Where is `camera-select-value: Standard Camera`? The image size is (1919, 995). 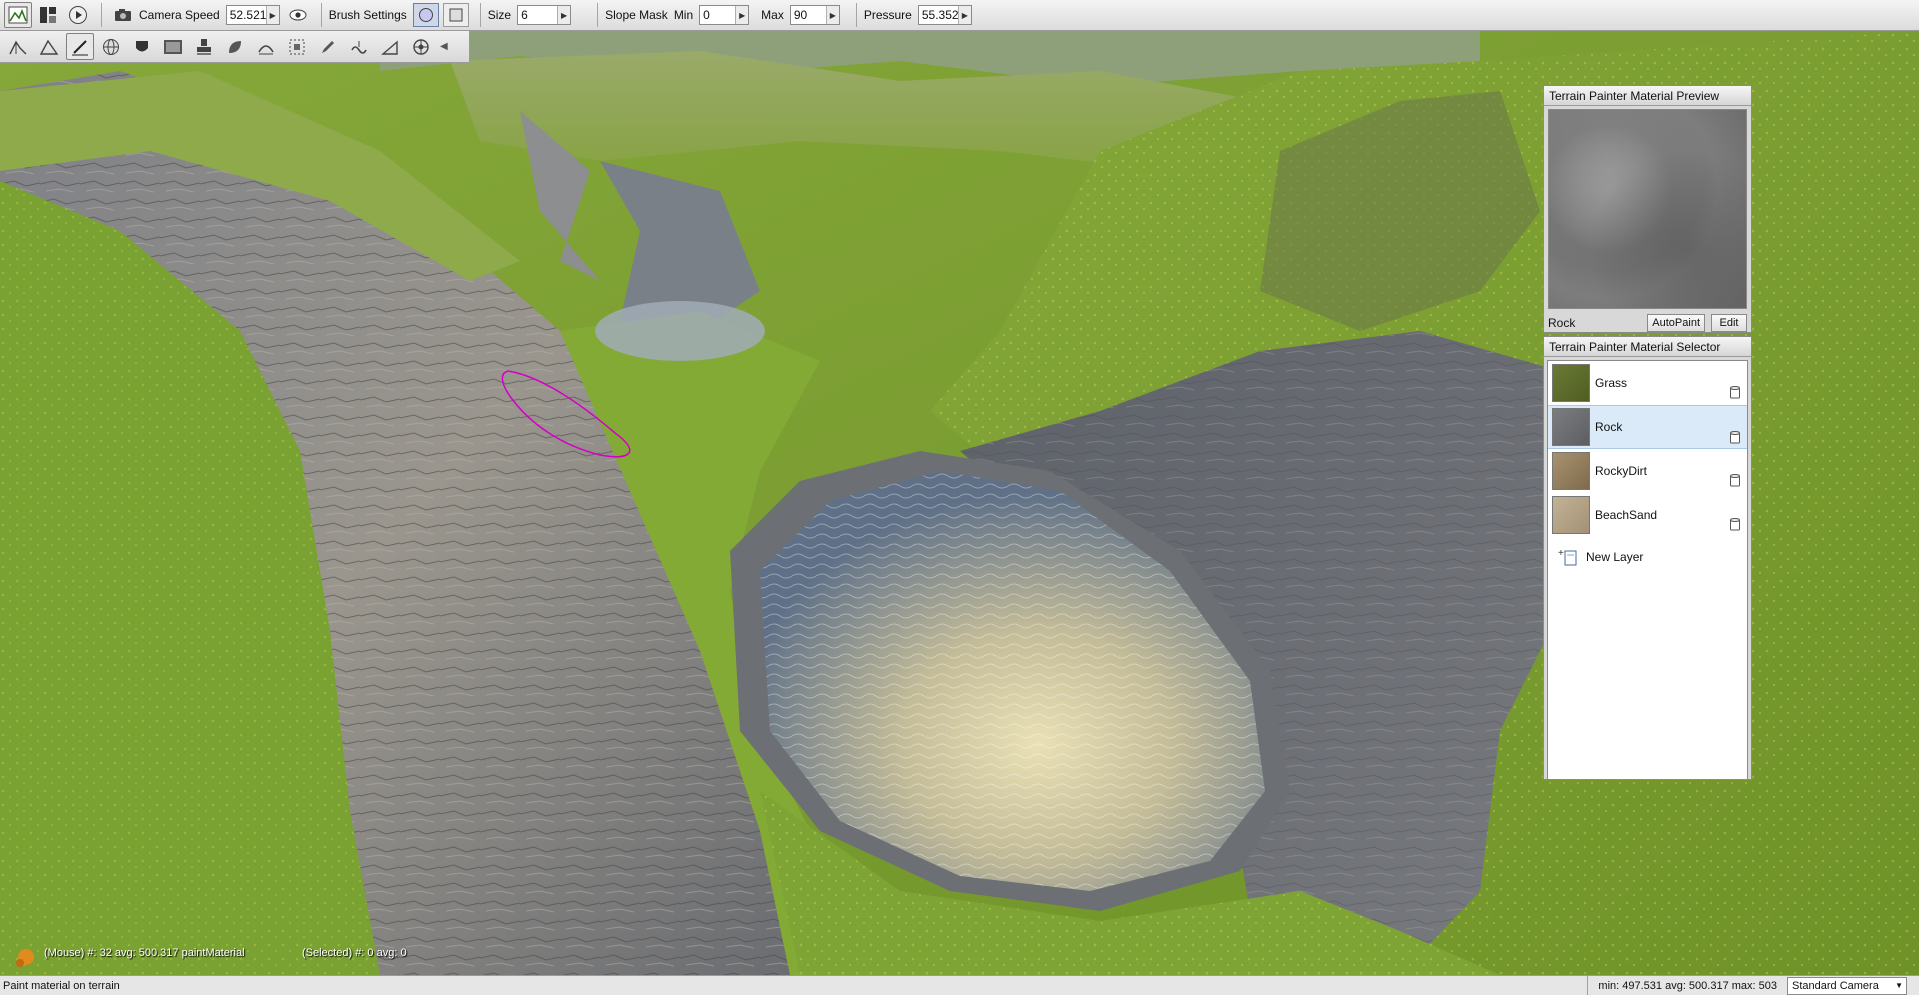 camera-select-value: Standard Camera is located at coordinates (1835, 985).